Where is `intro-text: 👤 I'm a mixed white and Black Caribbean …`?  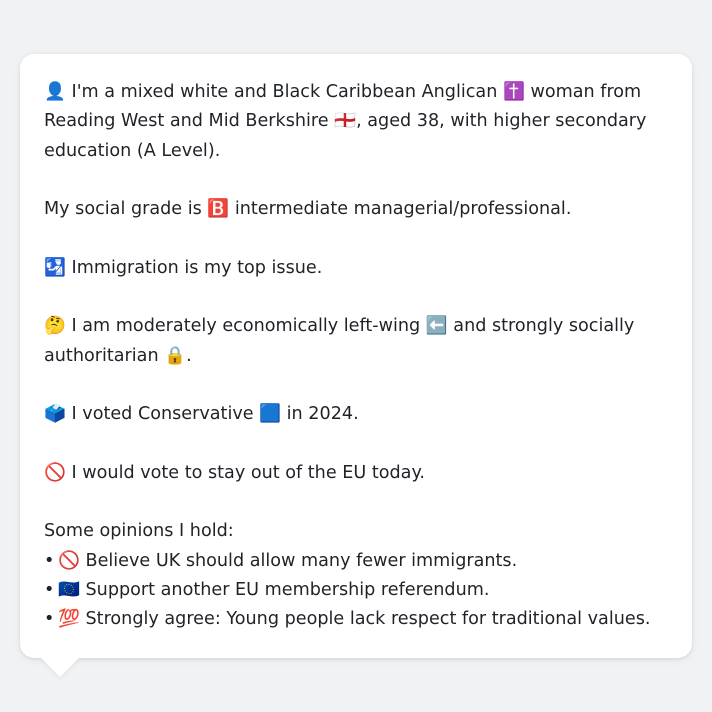 intro-text: 👤 I'm a mixed white and Black Caribbean … is located at coordinates (345, 121).